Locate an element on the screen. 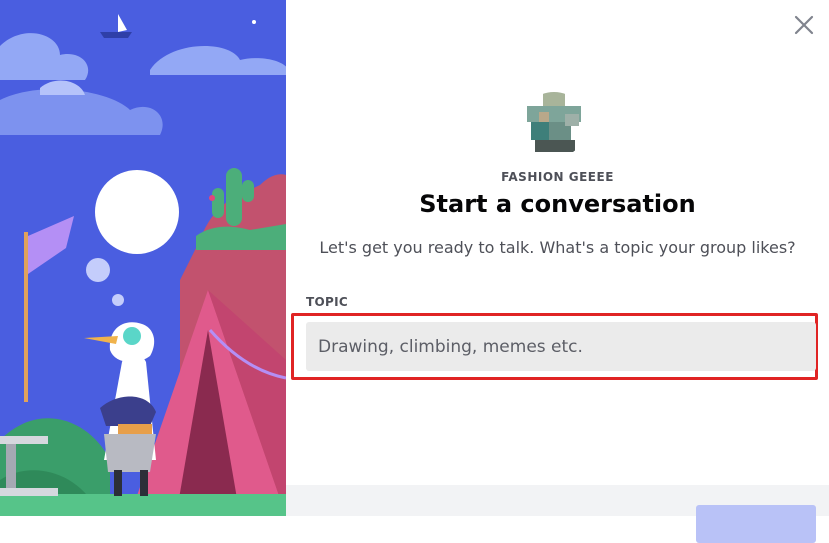 This screenshot has height=543, width=829. server-name: FASHION GEEEE is located at coordinates (557, 177).